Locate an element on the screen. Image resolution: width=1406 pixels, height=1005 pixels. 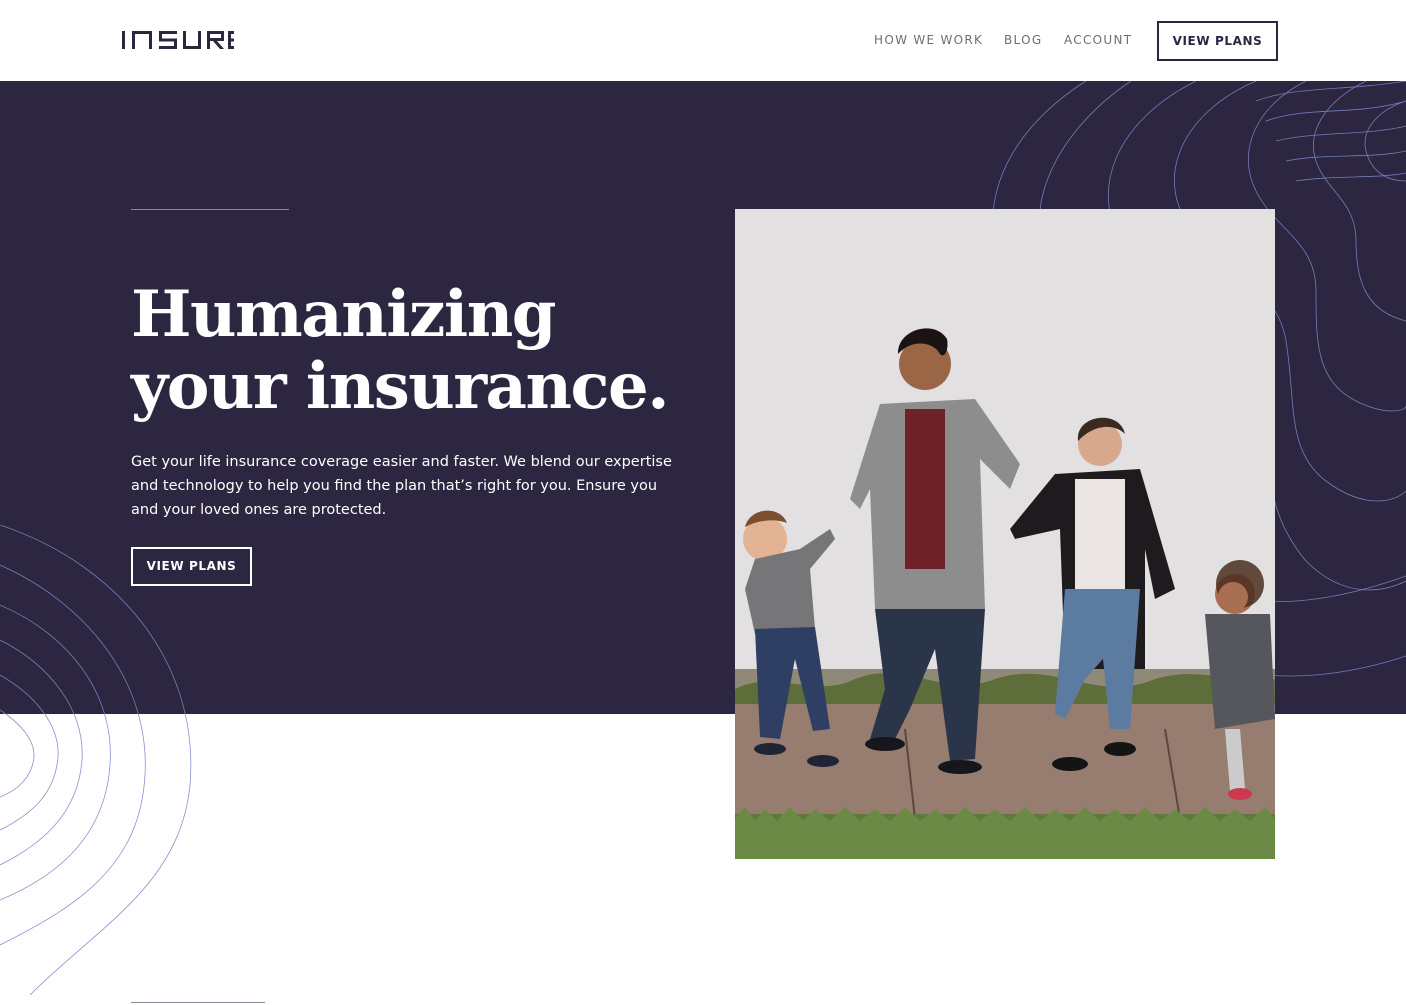
hero-title: Humanizing your insurance. is located at coordinates (421, 351).